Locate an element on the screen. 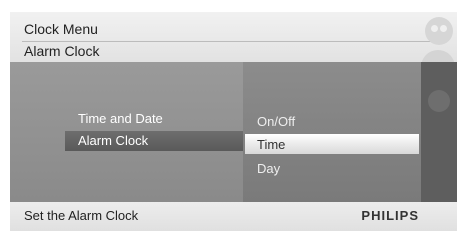 This screenshot has height=241, width=467. footer-hint: Set the Alarm Clock is located at coordinates (81, 215).